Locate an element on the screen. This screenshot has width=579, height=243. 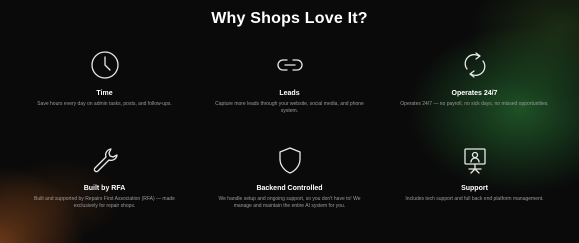
feature-title: Support is located at coordinates (474, 188).